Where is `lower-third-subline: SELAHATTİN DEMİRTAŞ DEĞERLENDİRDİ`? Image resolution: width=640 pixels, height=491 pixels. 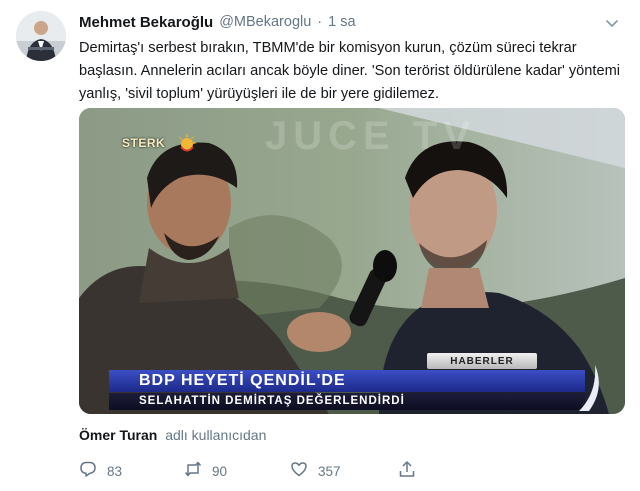 lower-third-subline: SELAHATTİN DEMİRTAŞ DEĞERLENDİRDİ is located at coordinates (272, 401).